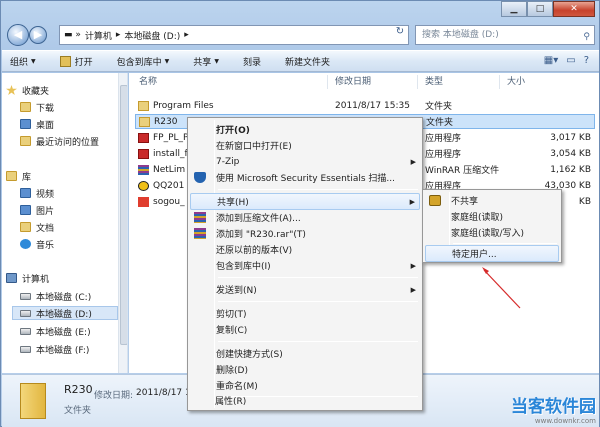  I want to click on maximize-button: □, so click(540, 9).